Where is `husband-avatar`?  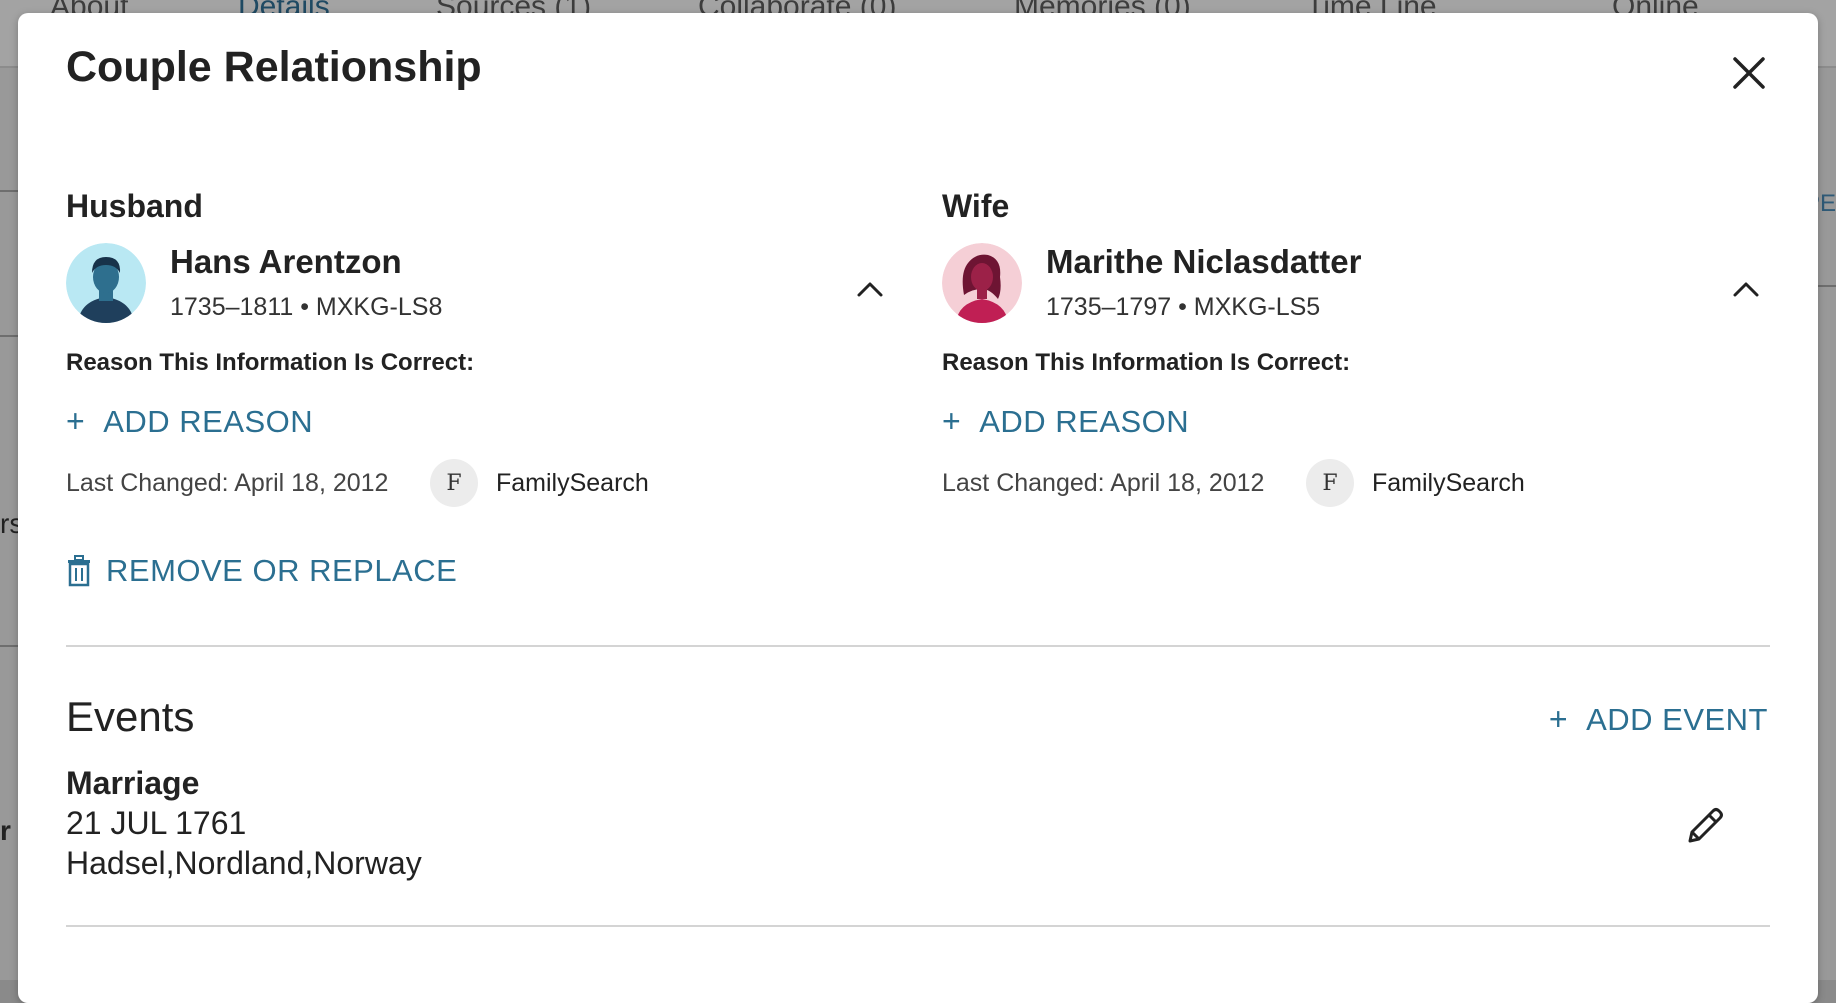 husband-avatar is located at coordinates (106, 283).